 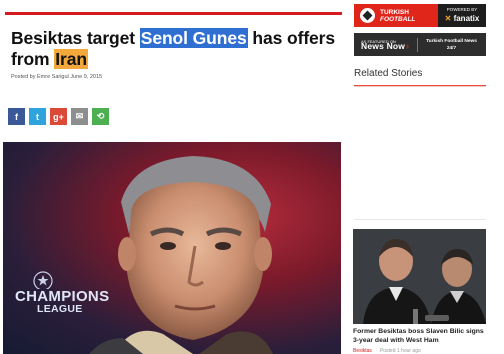 I want to click on title-highlight-iran: Iran, so click(x=71, y=59).